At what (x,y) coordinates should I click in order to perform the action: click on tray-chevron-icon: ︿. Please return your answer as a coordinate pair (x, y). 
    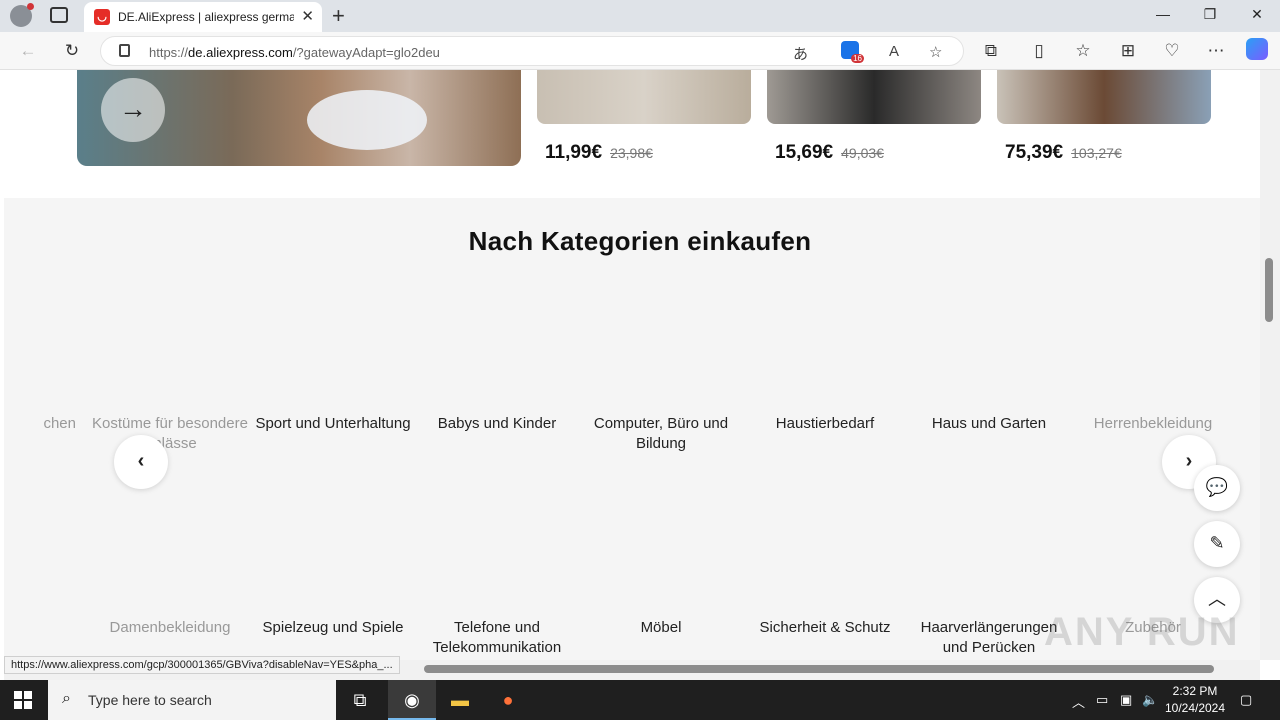
    Looking at the image, I should click on (1078, 701).